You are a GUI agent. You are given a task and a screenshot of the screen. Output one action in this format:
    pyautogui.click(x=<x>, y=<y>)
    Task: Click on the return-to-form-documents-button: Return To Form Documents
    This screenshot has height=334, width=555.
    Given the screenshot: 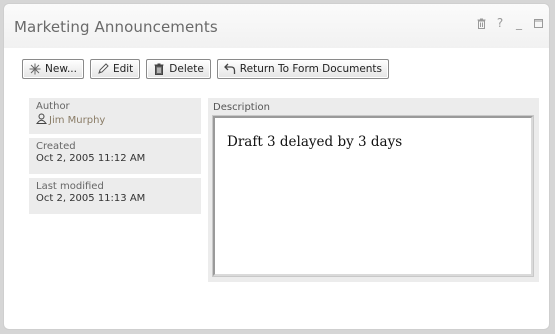 What is the action you would take?
    pyautogui.click(x=303, y=69)
    